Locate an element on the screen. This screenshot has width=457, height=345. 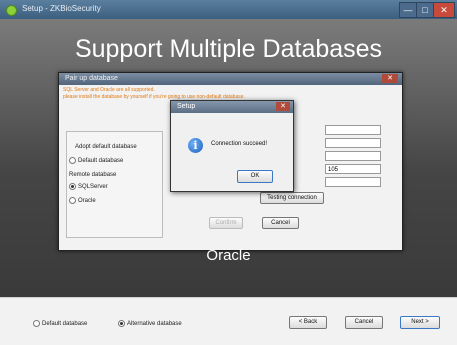
oracle-radio: Oracle is located at coordinates (82, 200).